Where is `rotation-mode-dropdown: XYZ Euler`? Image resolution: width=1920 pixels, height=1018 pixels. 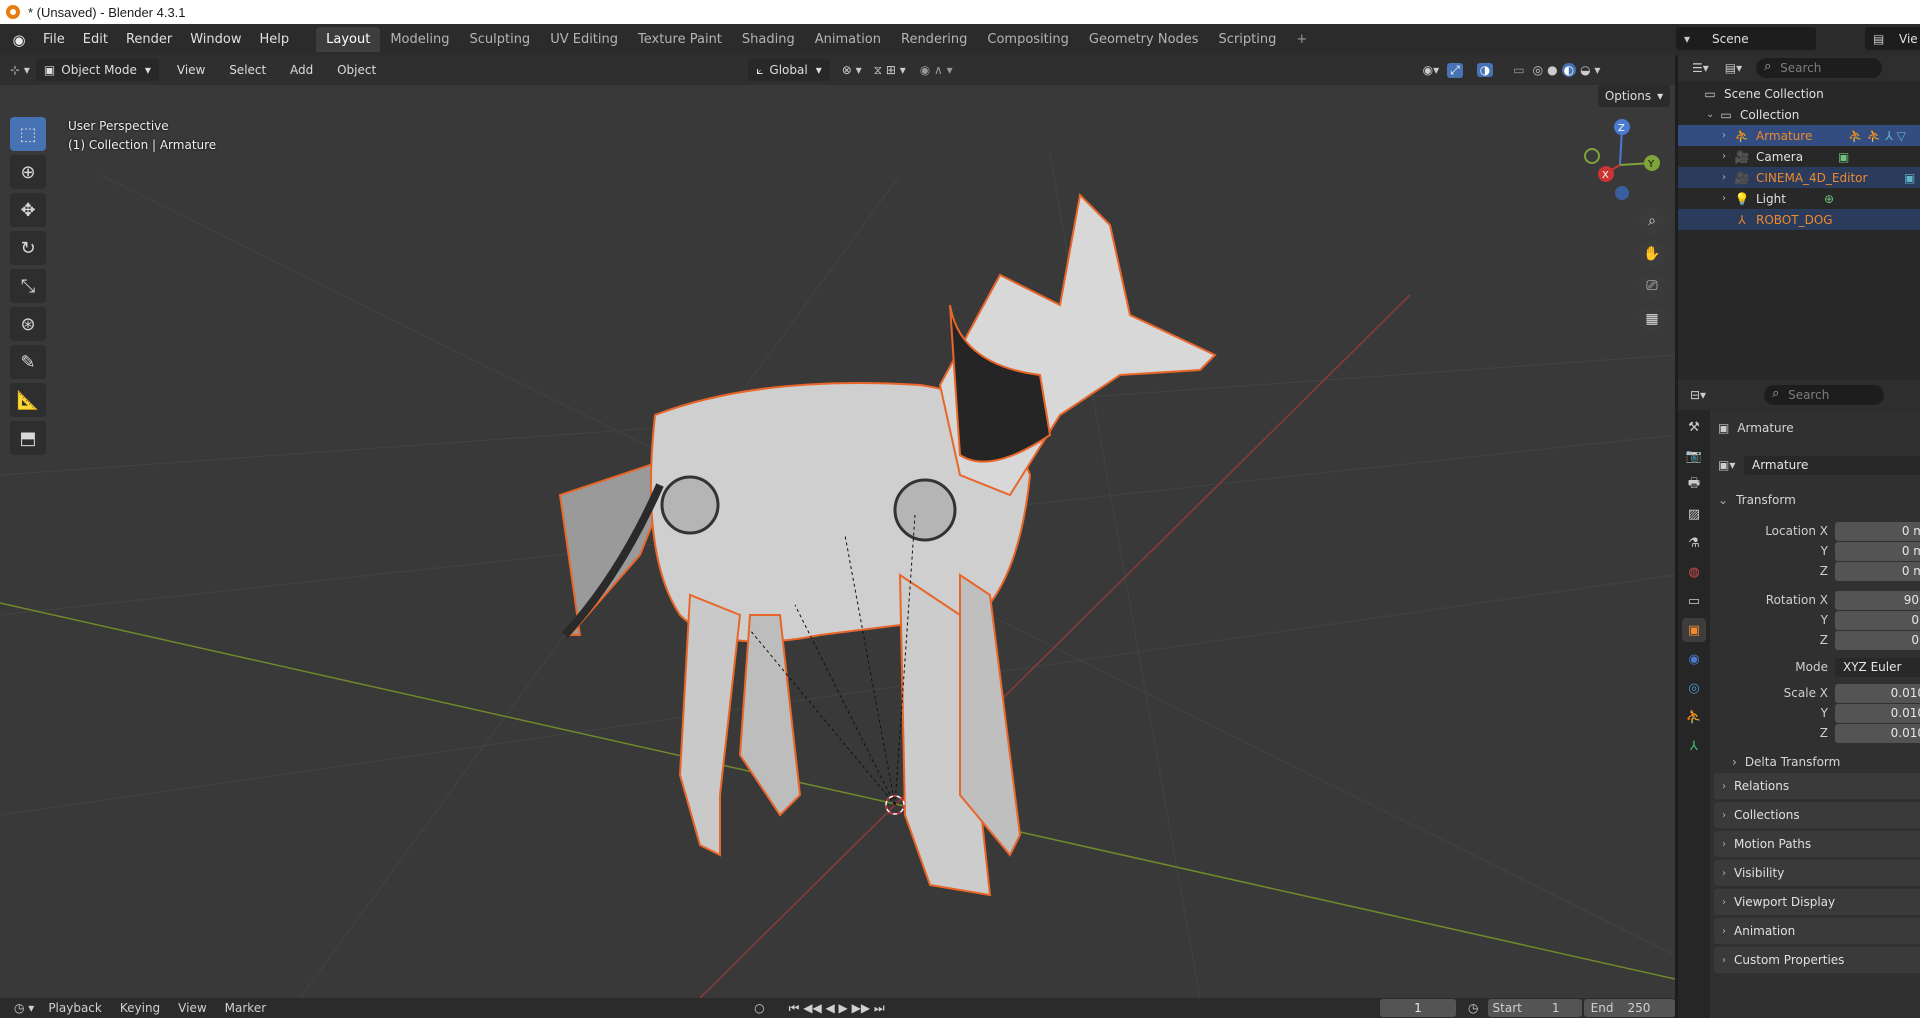 rotation-mode-dropdown: XYZ Euler is located at coordinates (1877, 667).